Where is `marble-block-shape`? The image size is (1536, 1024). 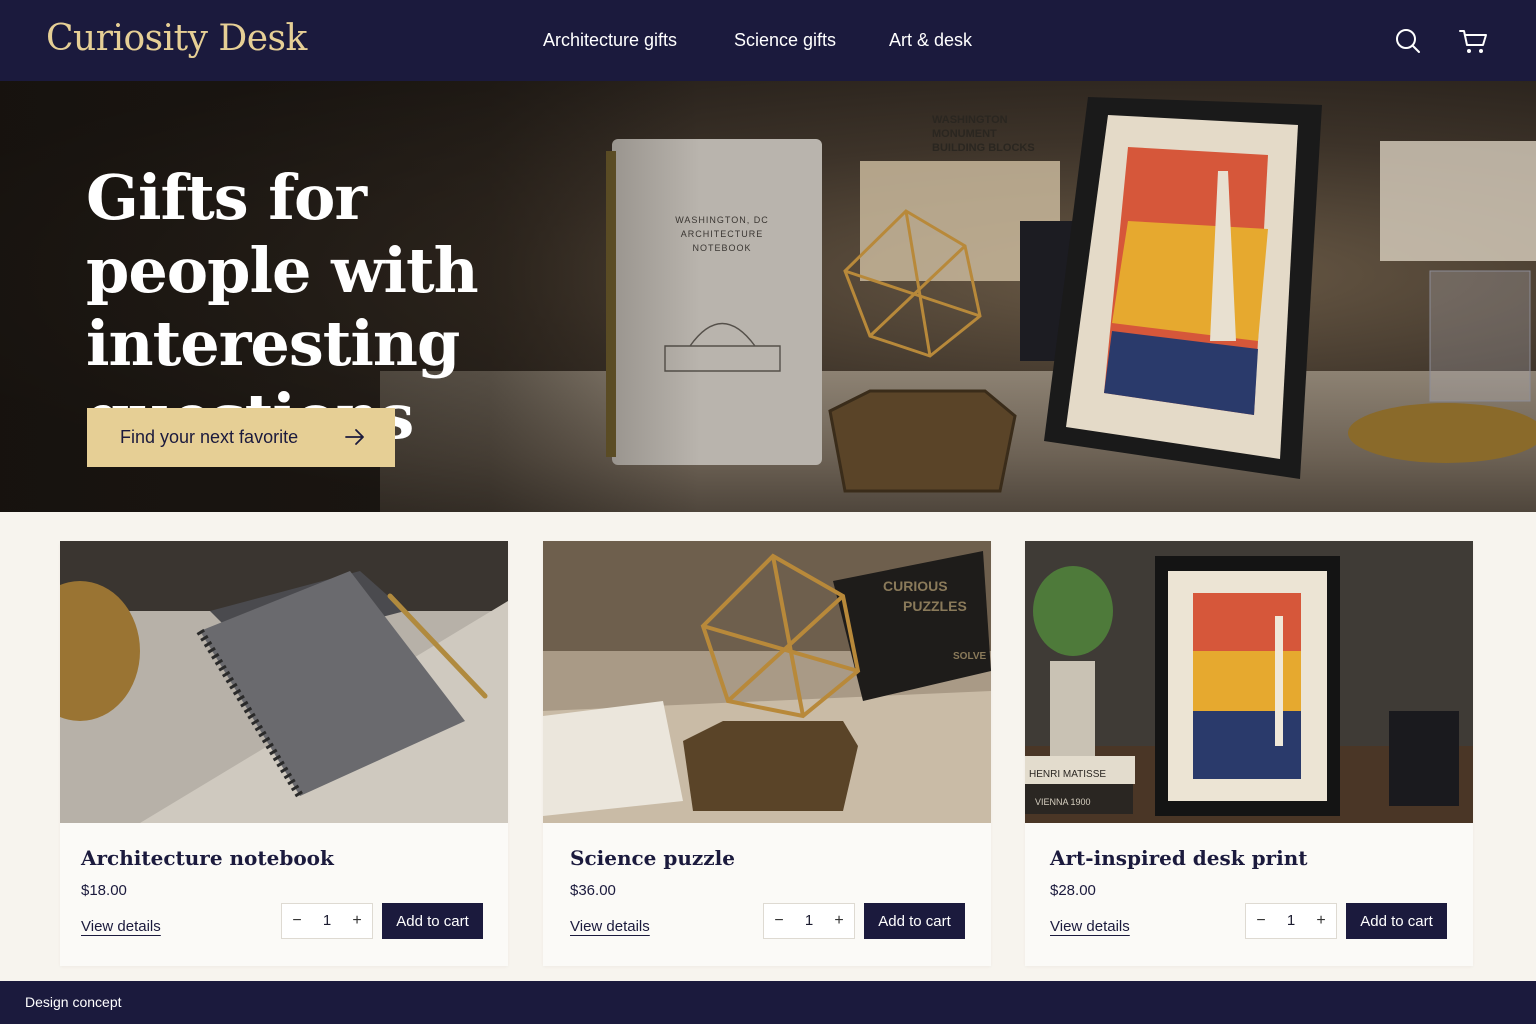 marble-block-shape is located at coordinates (1424, 758).